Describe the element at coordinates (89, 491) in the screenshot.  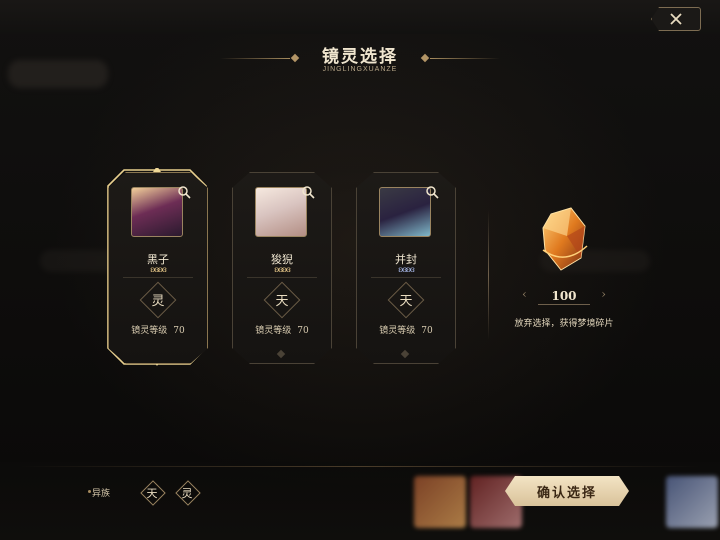
I see `filter-bullet` at that location.